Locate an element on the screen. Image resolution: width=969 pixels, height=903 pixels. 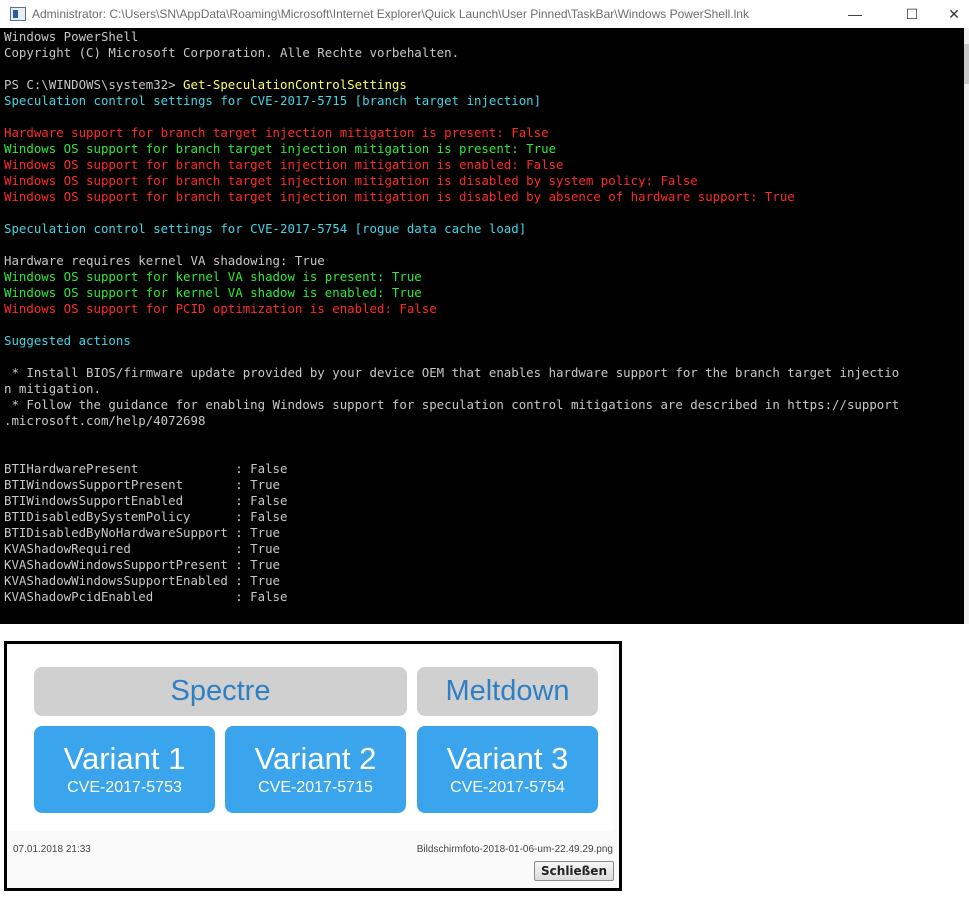
console-line-text: KVAShadowRequired : True is located at coordinates (142, 548).